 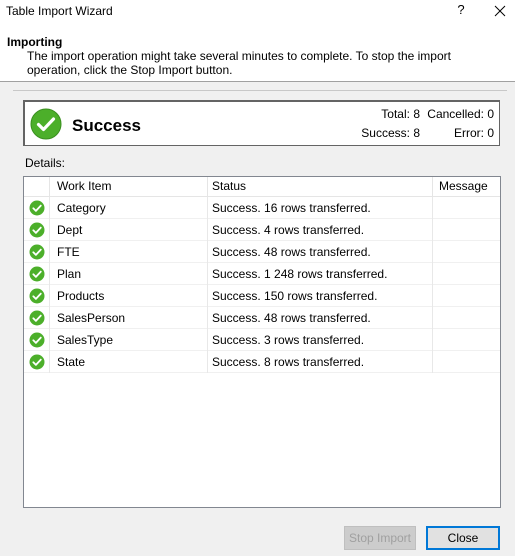 I want to click on work-item-cell: Category, so click(x=129, y=208).